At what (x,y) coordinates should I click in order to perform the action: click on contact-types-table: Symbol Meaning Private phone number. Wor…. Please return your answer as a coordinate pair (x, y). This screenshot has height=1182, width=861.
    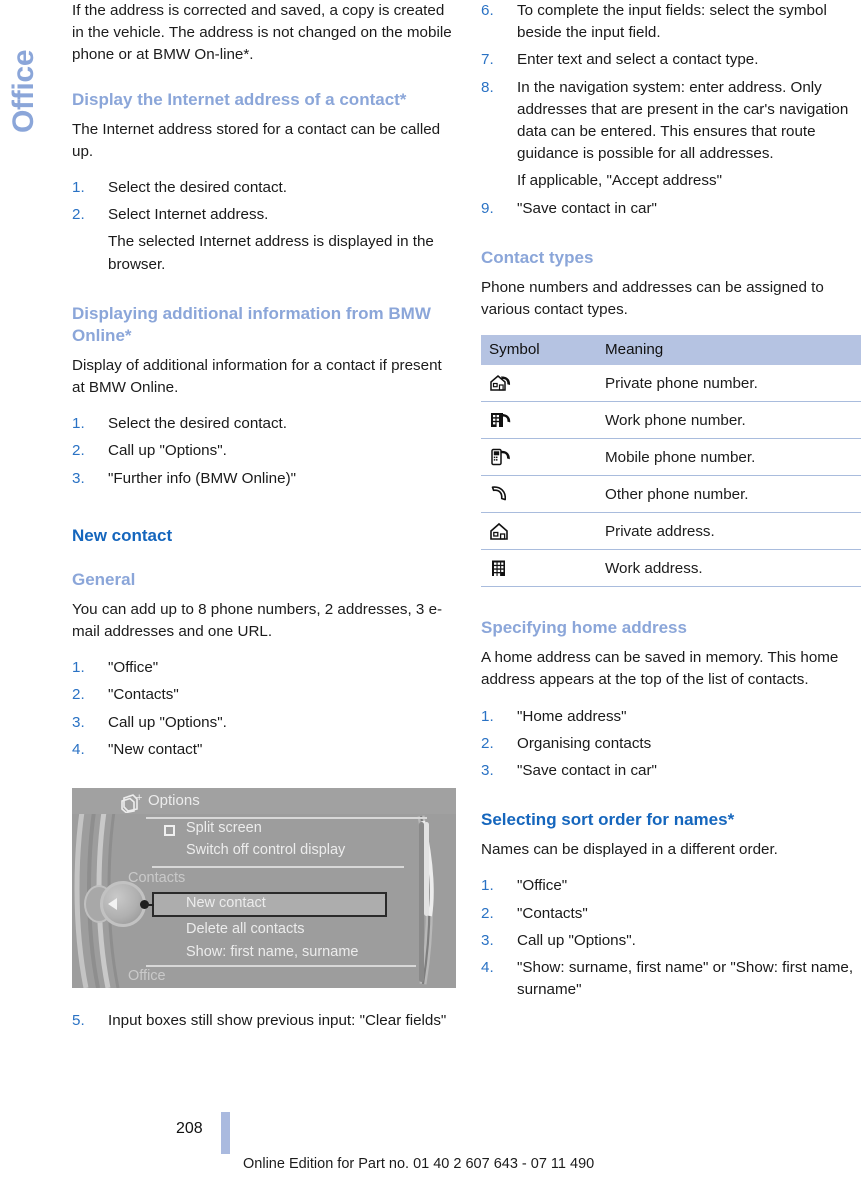
    Looking at the image, I should click on (671, 461).